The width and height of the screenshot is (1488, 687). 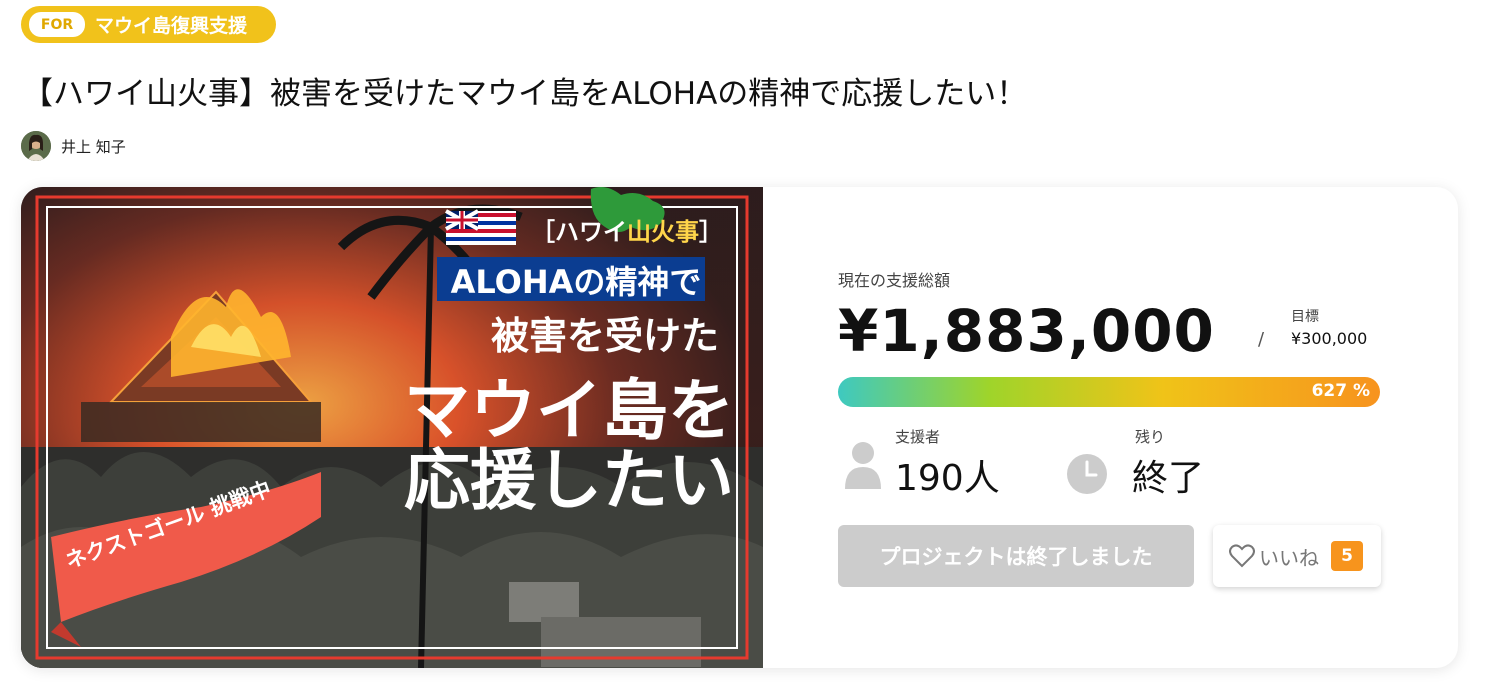 I want to click on badge-for-label: FOR, so click(x=57, y=24).